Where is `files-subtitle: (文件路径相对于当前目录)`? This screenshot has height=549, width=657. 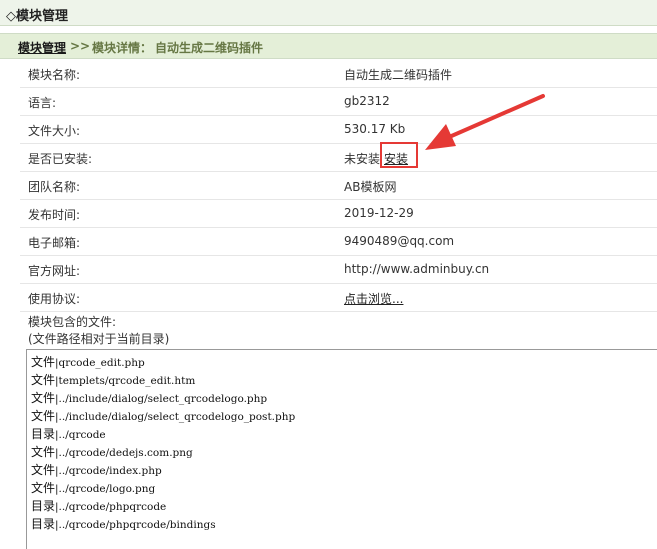 files-subtitle: (文件路径相对于当前目录) is located at coordinates (99, 339).